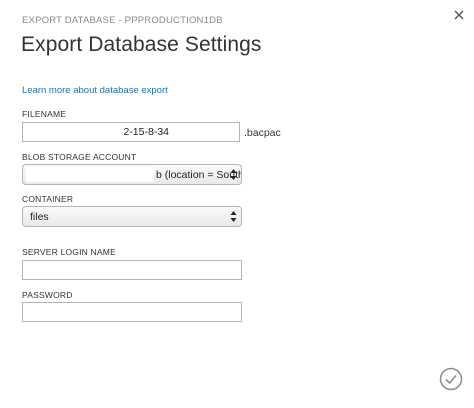  Describe the element at coordinates (132, 270) in the screenshot. I see `server-login-name-input` at that location.